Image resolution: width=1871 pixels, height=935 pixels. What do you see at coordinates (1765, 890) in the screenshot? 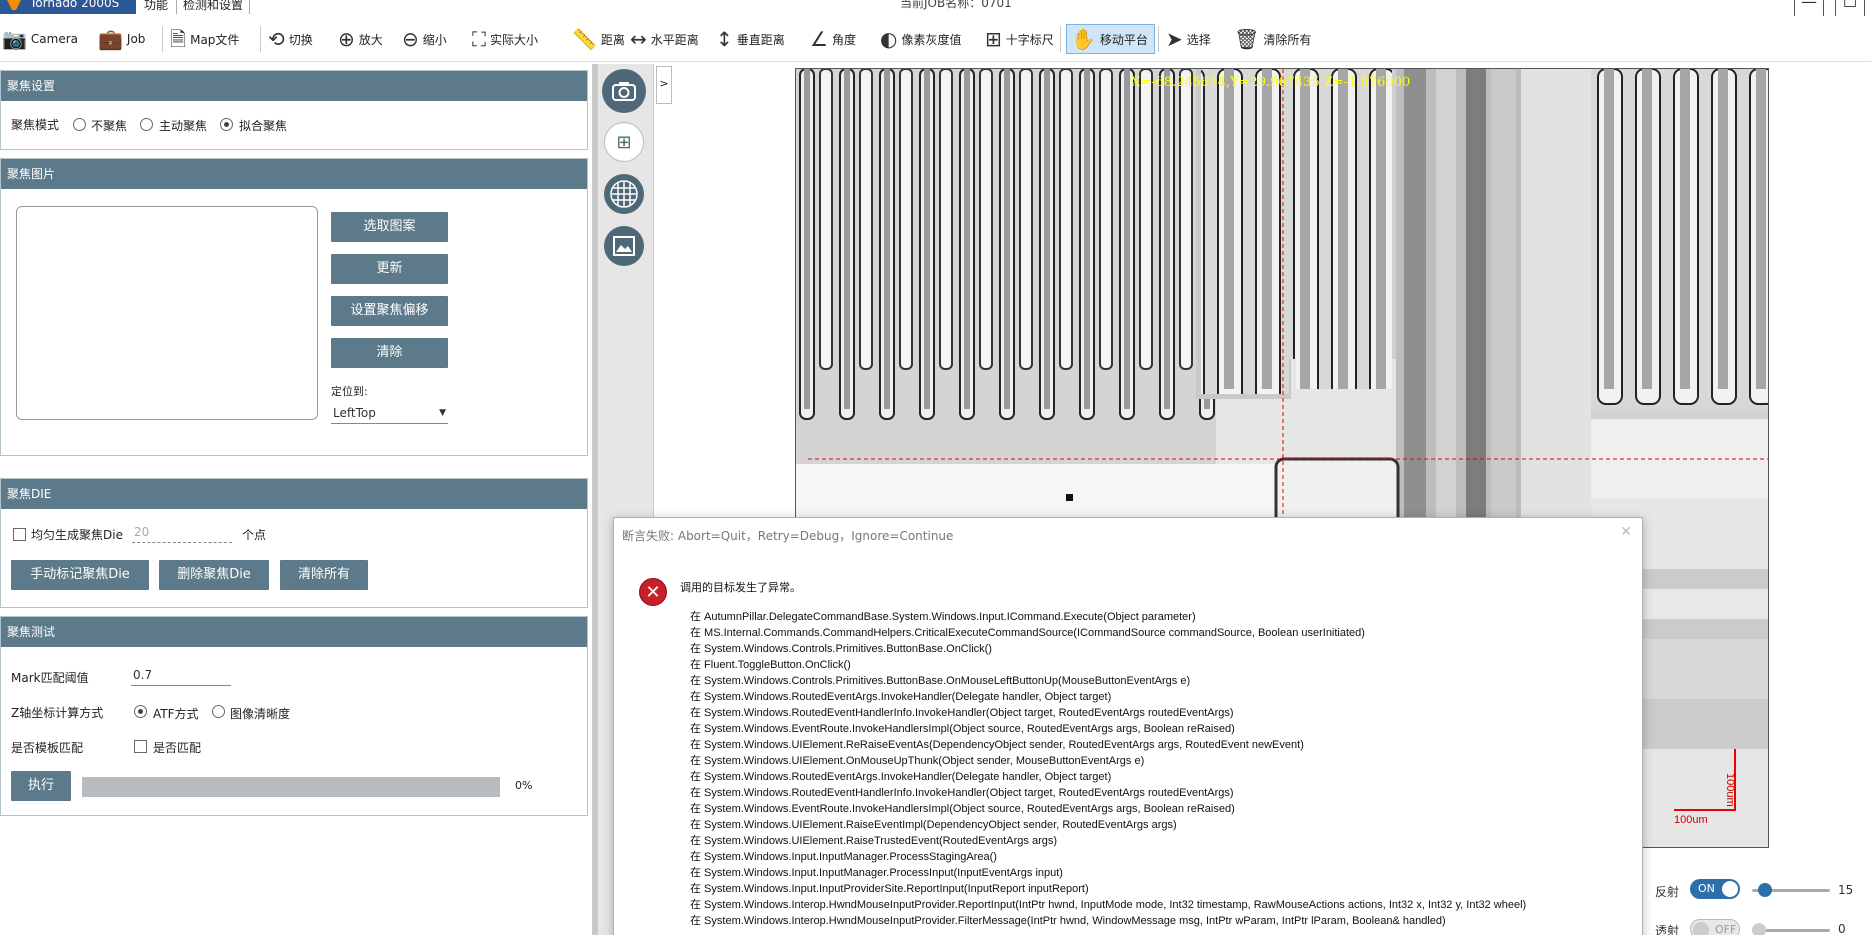
I see `reflect-slider-thumb` at bounding box center [1765, 890].